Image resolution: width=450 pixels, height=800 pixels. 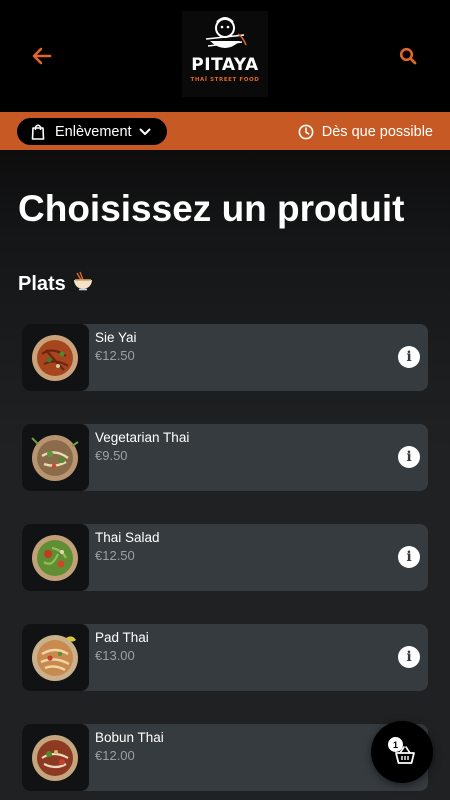 I want to click on product-name: Vegetarian Thai, so click(x=142, y=437).